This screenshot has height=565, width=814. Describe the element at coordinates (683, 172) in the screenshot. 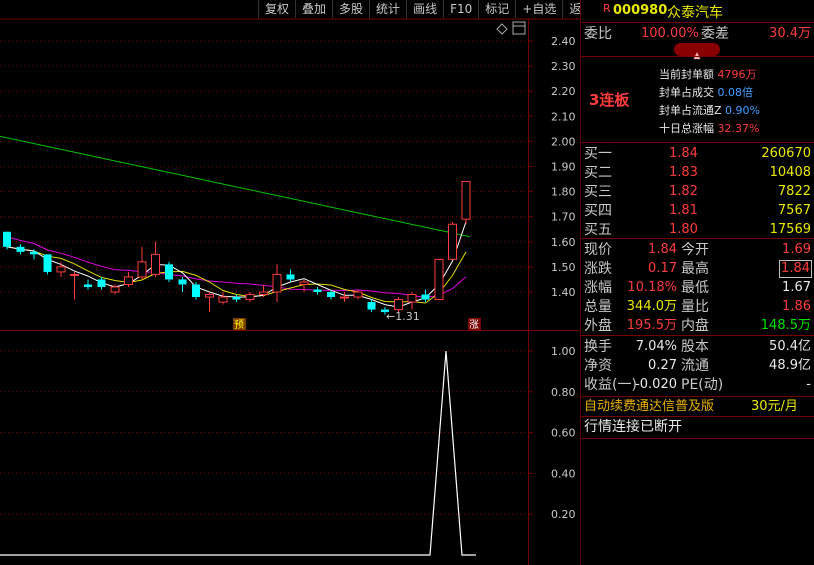

I see `bid-price: 1.83` at that location.